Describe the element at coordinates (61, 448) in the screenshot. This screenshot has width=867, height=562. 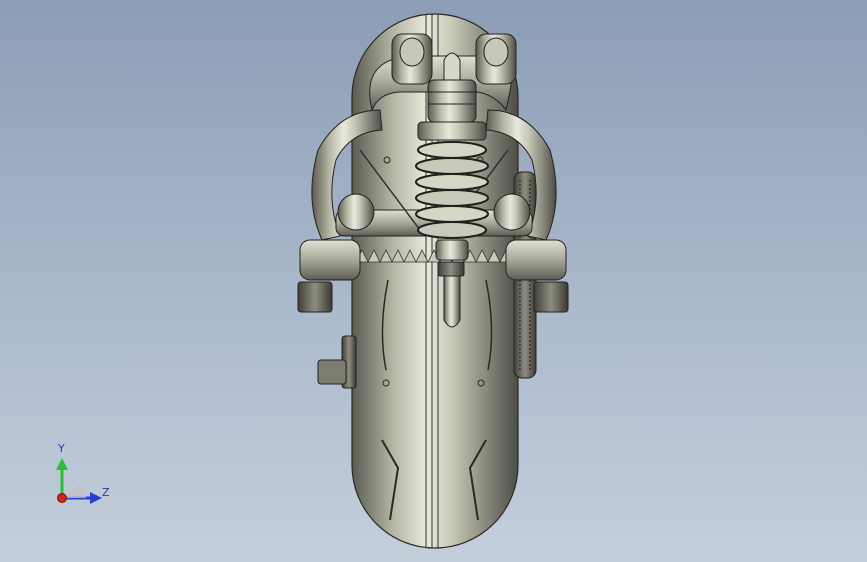
I see `y-axis-label: Y` at that location.